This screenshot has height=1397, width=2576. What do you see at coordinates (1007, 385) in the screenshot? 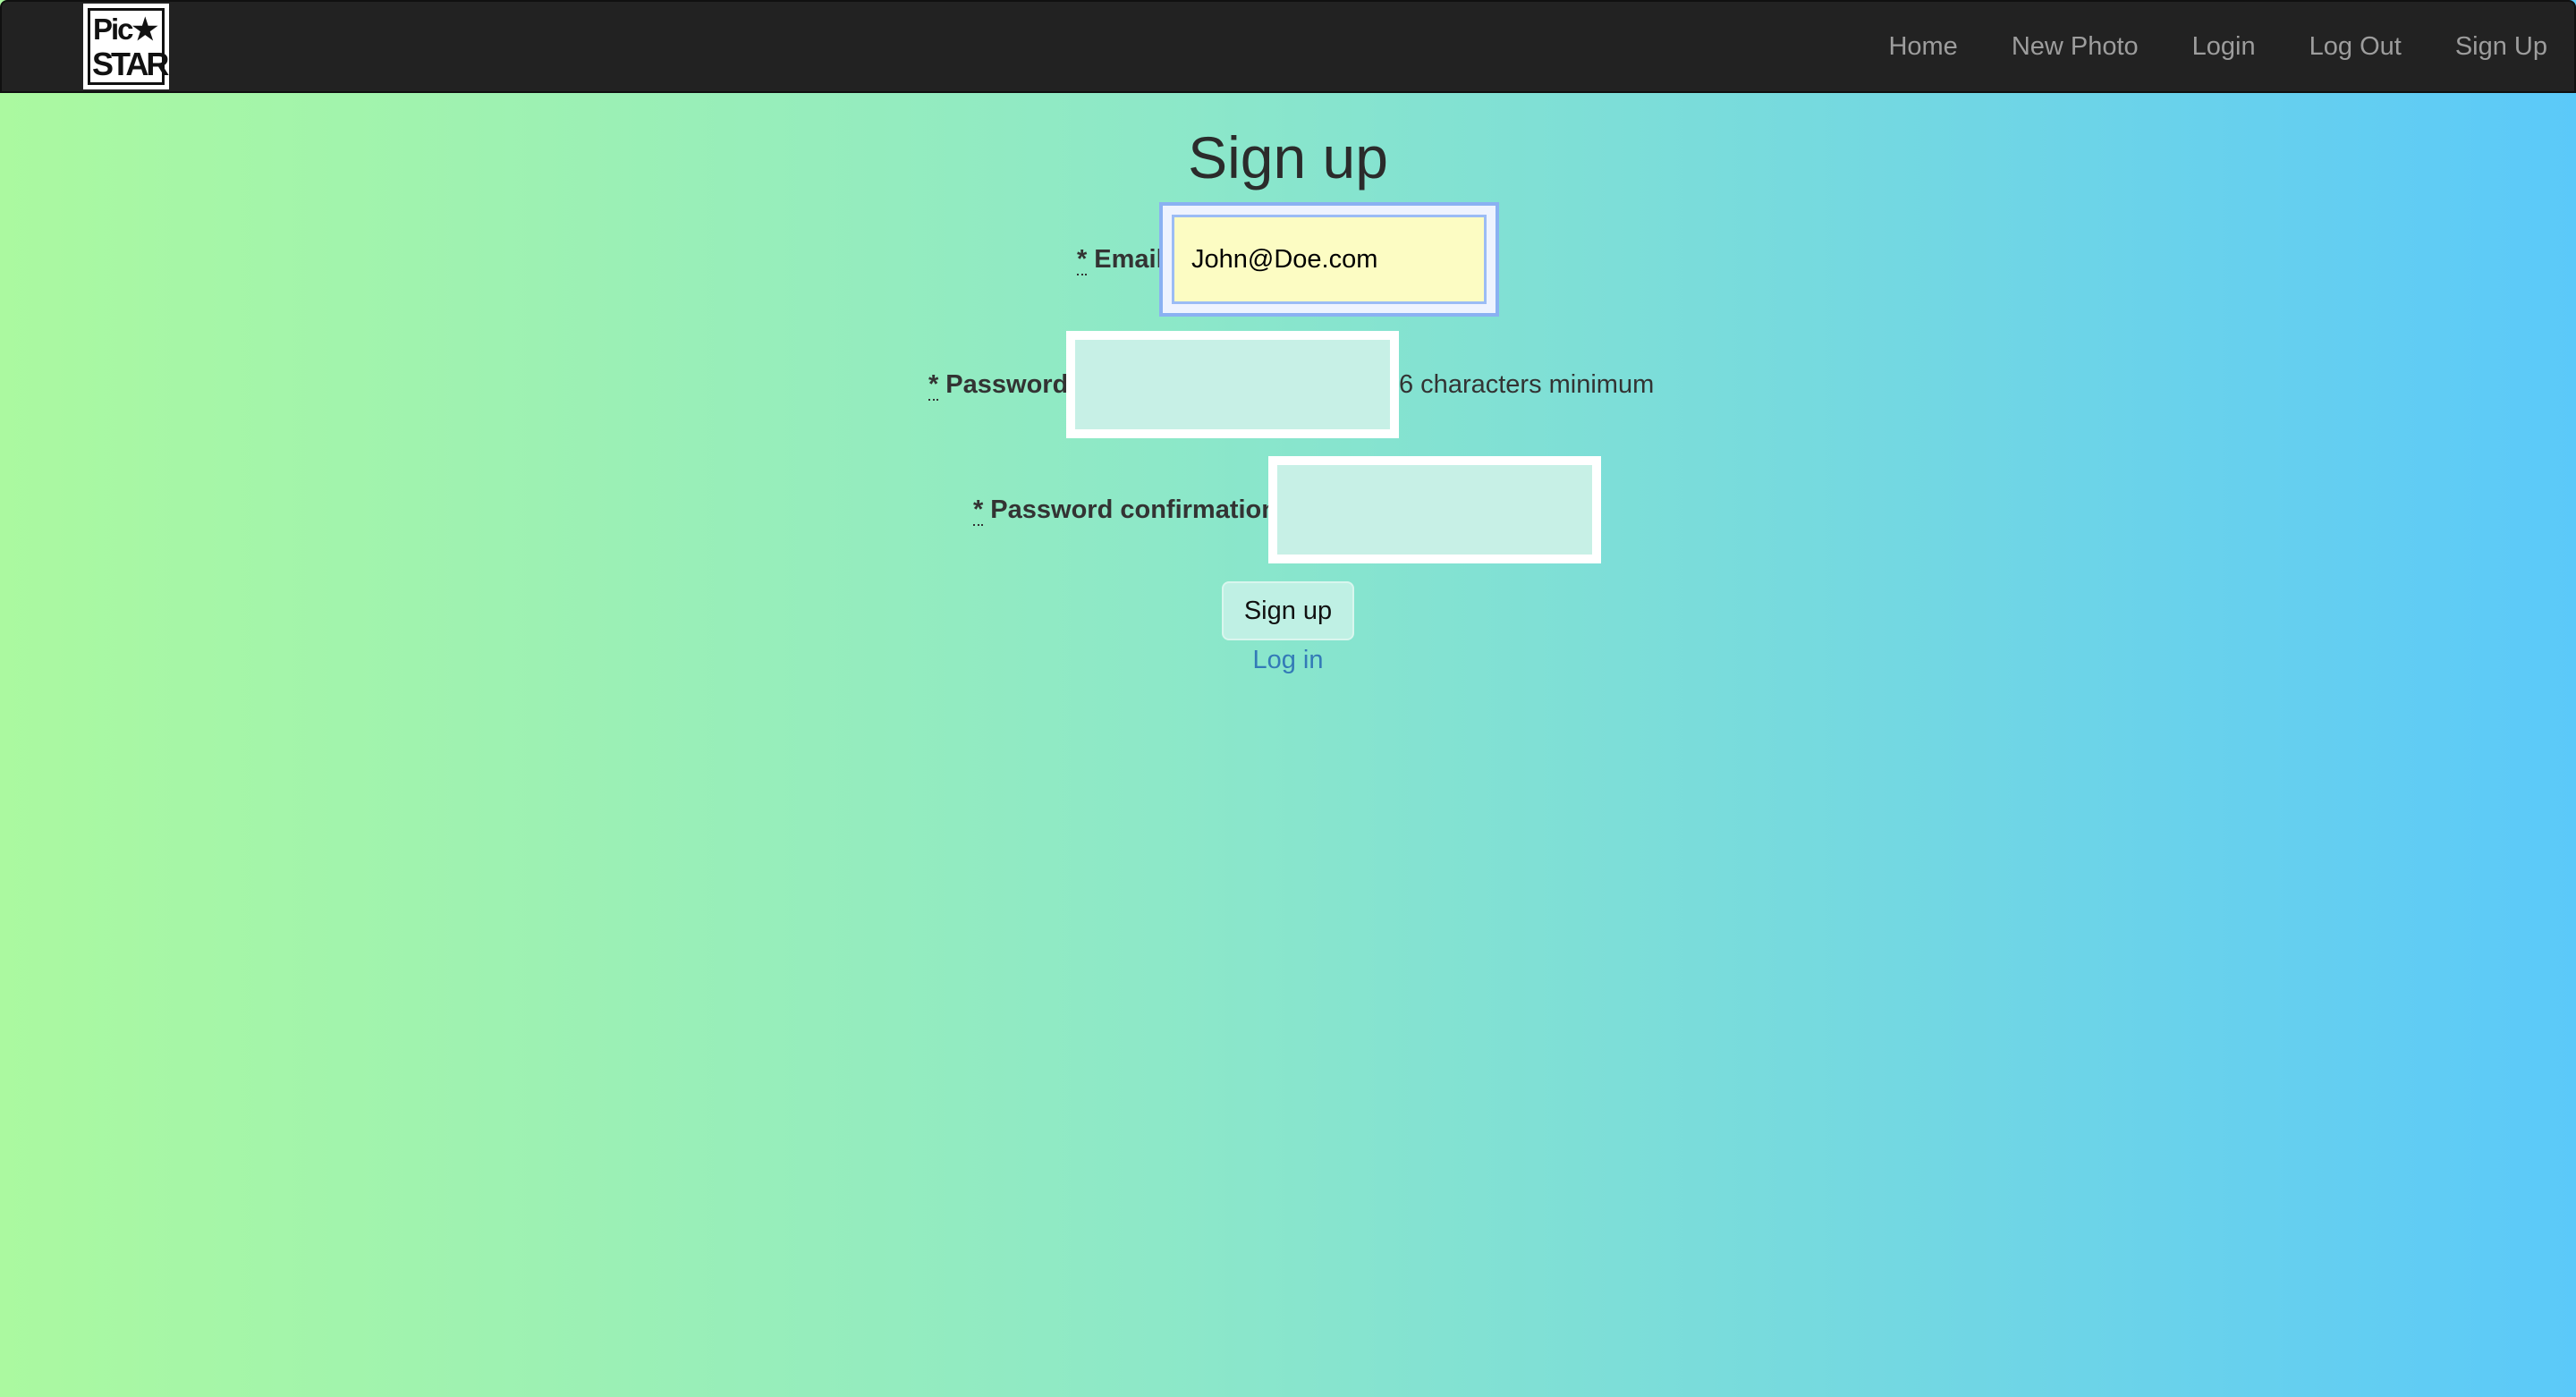
I see `password-label-text: Password` at bounding box center [1007, 385].